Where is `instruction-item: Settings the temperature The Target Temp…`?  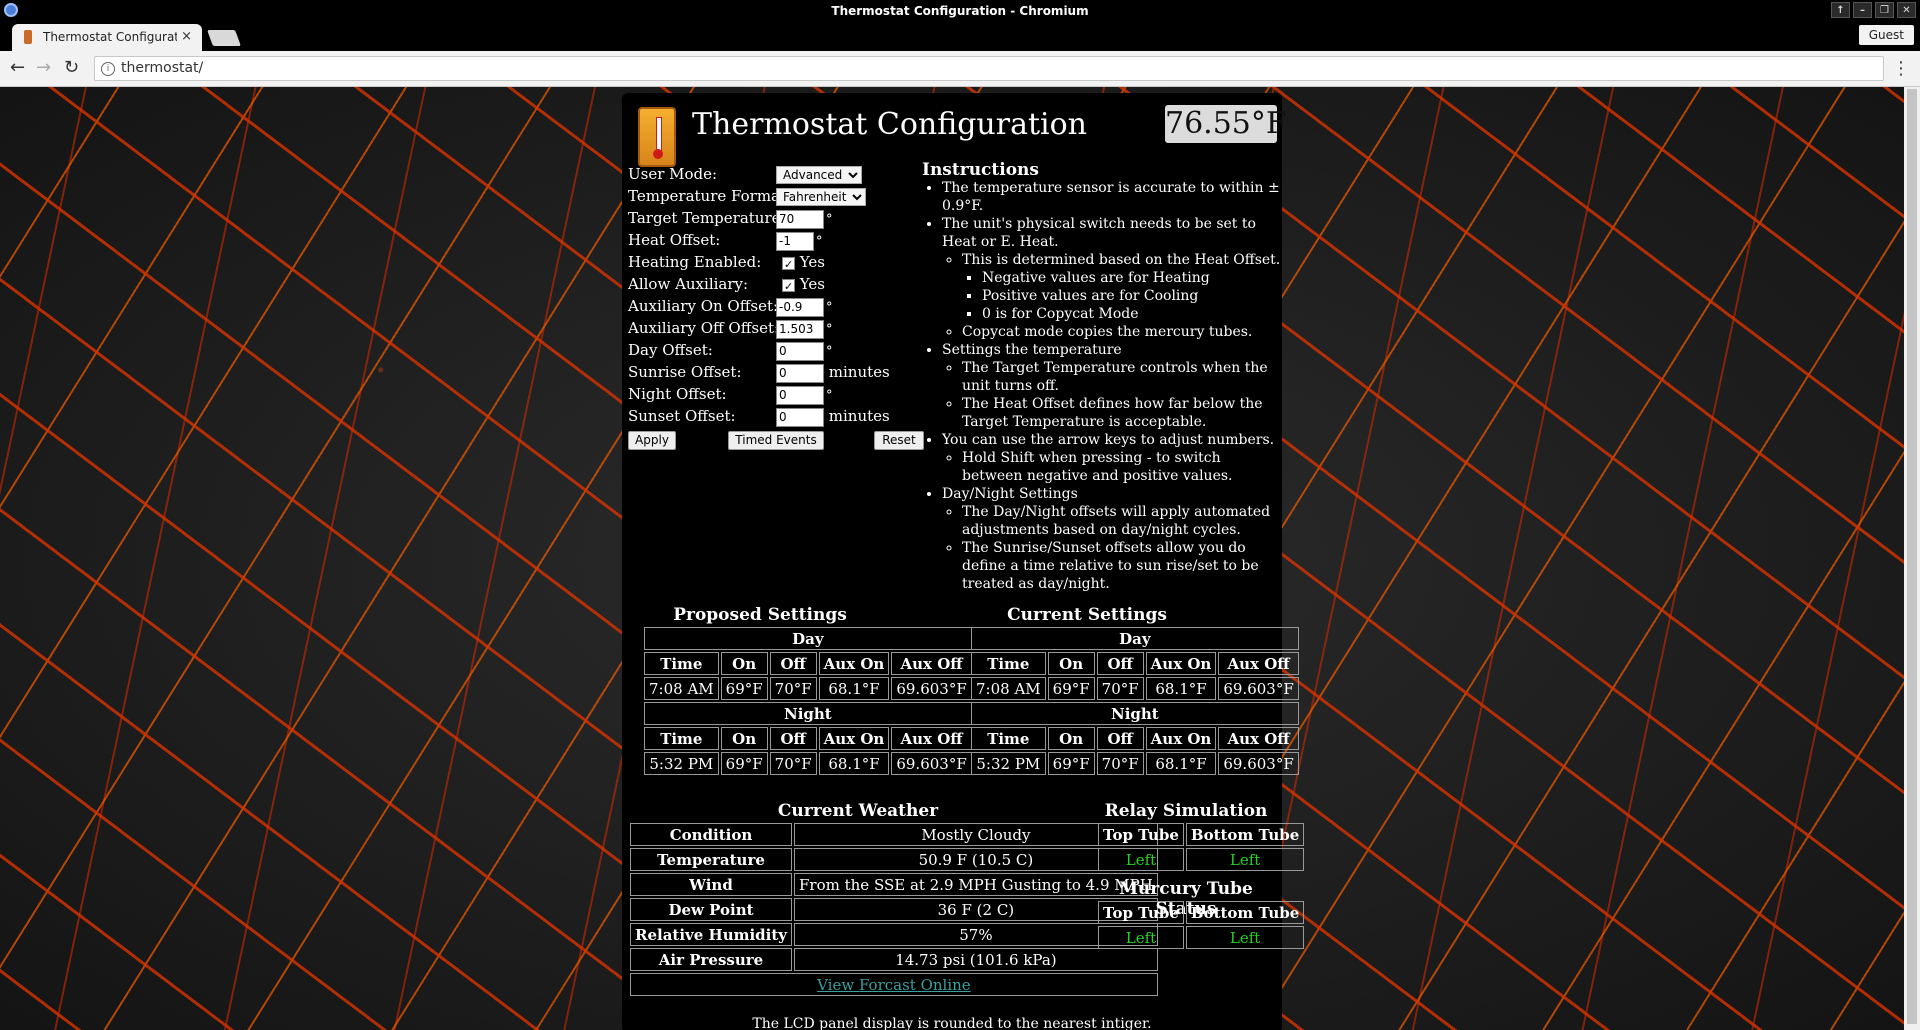
instruction-item: Settings the temperature The Target Temp… is located at coordinates (1112, 386).